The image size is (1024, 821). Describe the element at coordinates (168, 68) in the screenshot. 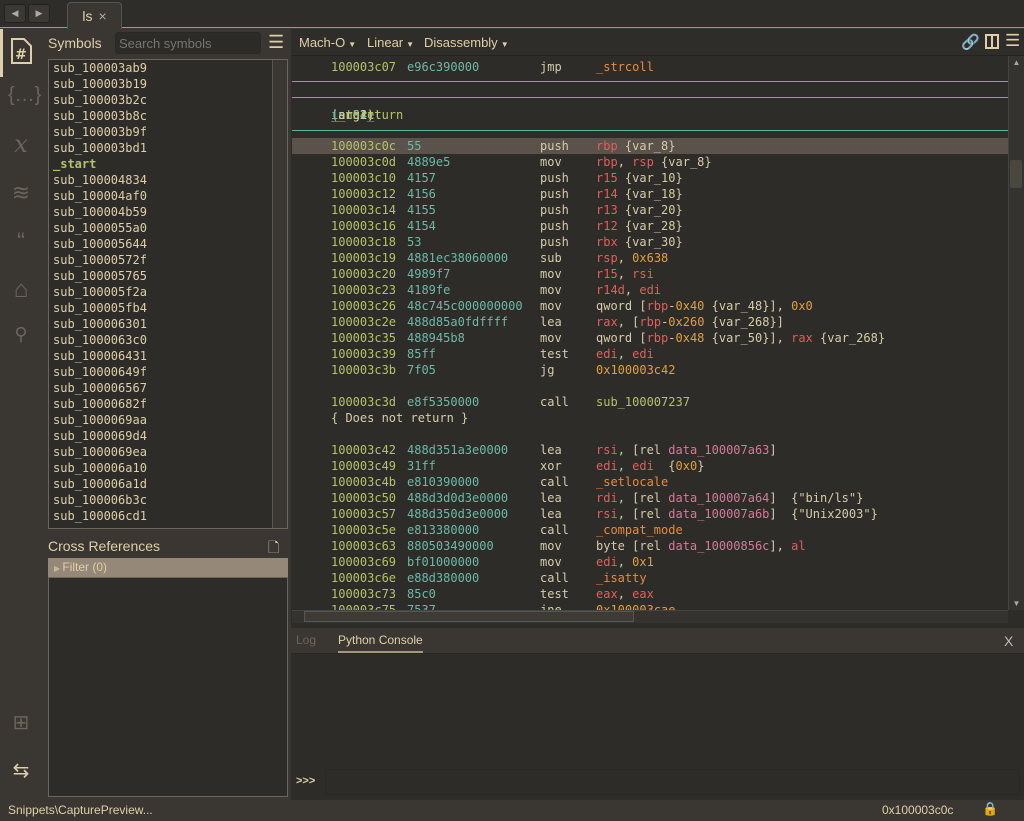

I see `symbol-item: sub_100003ab9` at that location.